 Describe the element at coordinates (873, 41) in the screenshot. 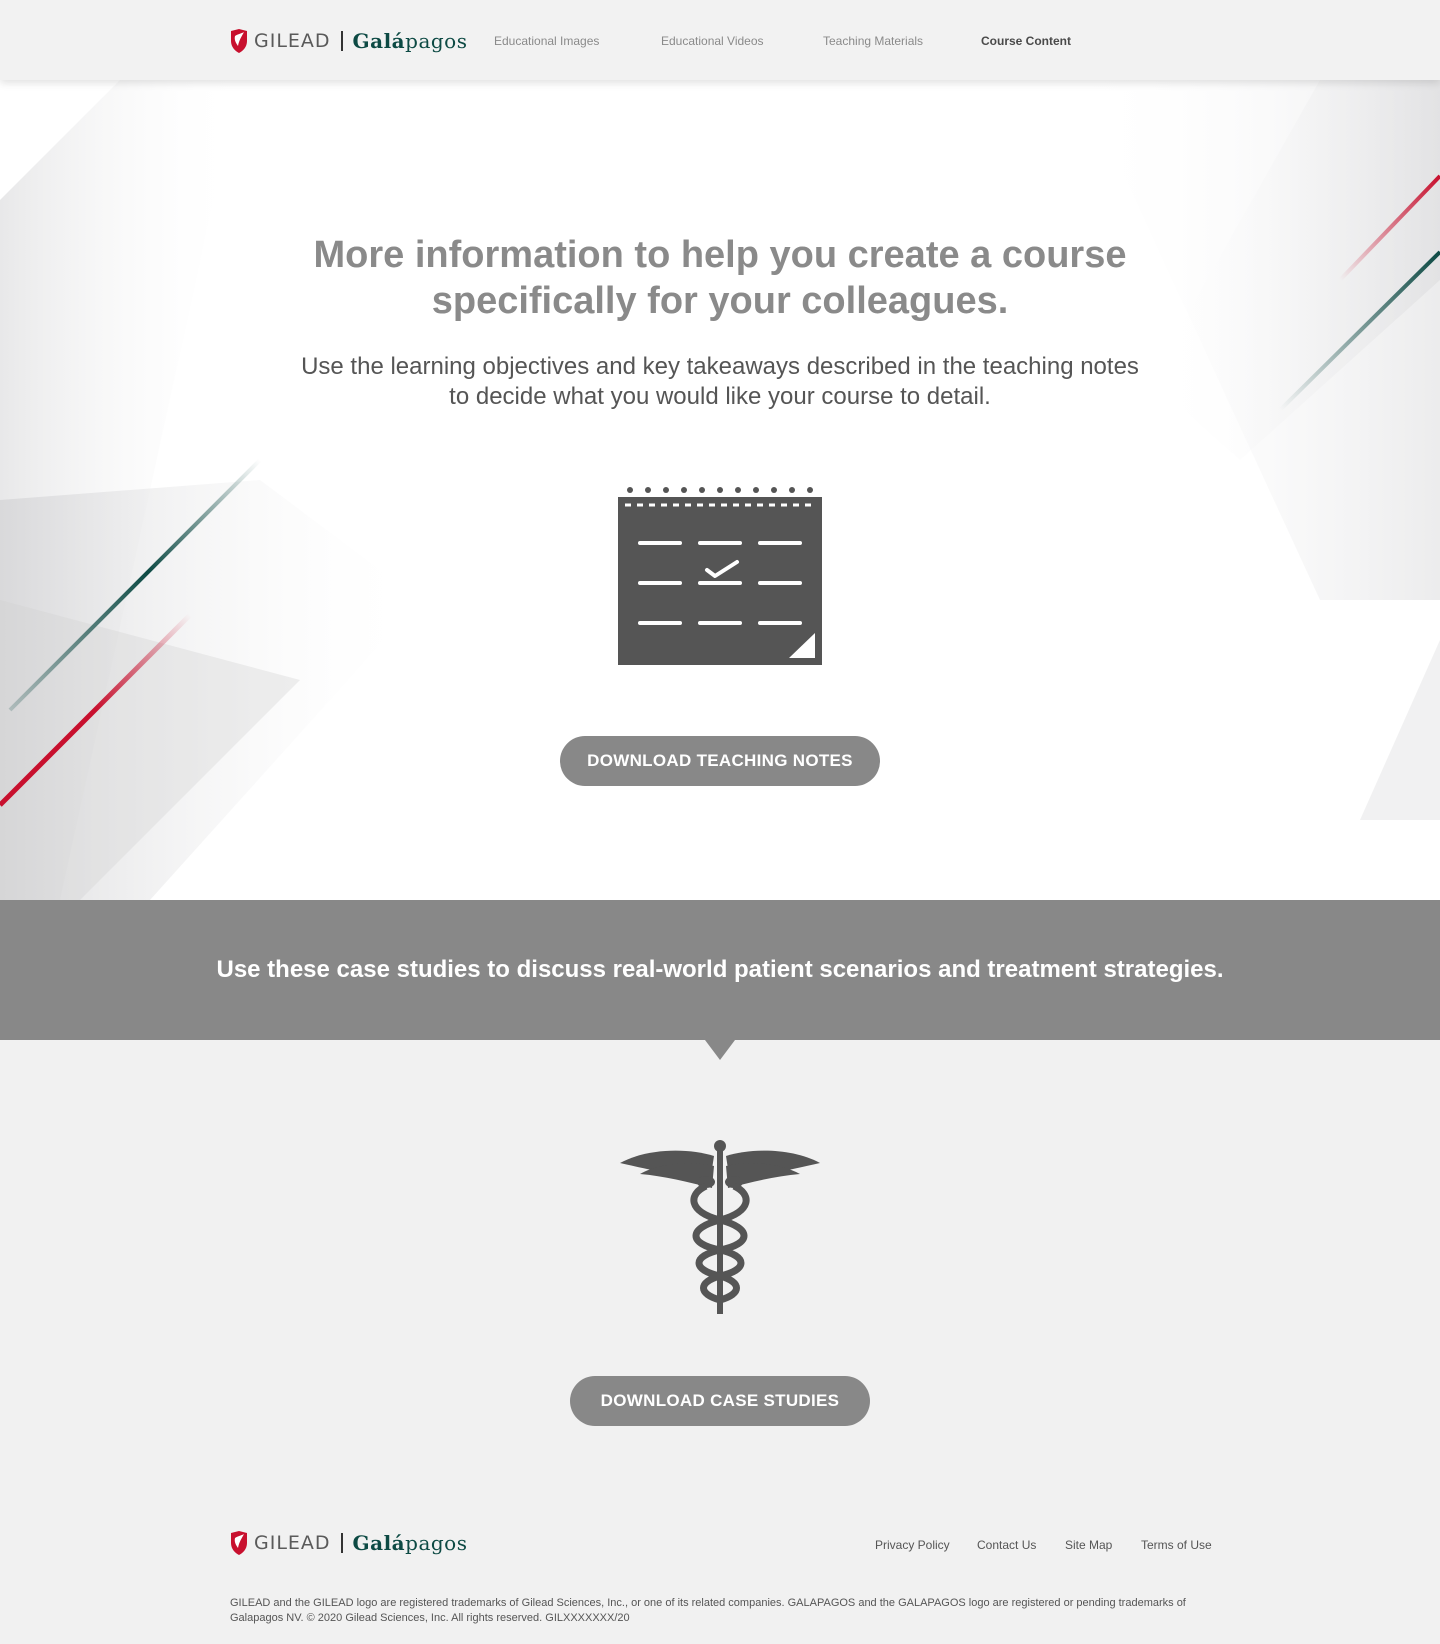

I see `nav-teaching-materials: Teaching Materials` at that location.